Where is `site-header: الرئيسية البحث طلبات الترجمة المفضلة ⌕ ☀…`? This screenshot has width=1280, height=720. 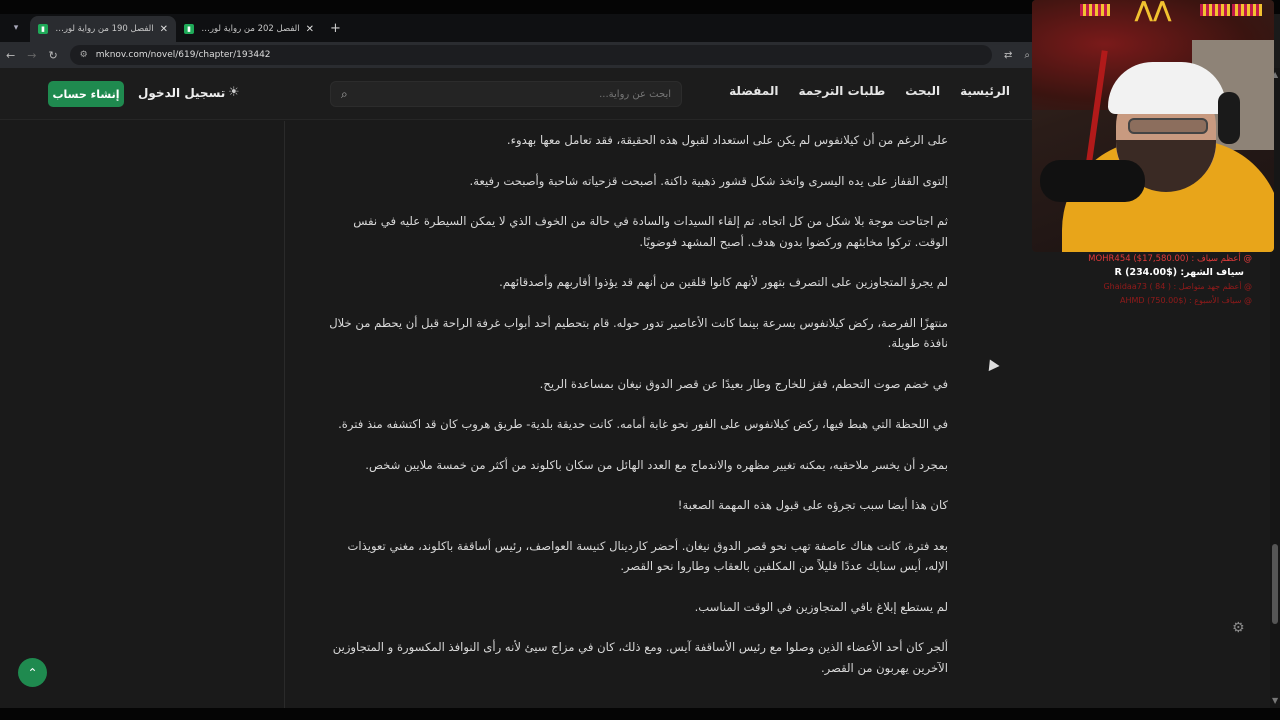
site-header: الرئيسية البحث طلبات الترجمة المفضلة ⌕ ☀… is located at coordinates (520, 94).